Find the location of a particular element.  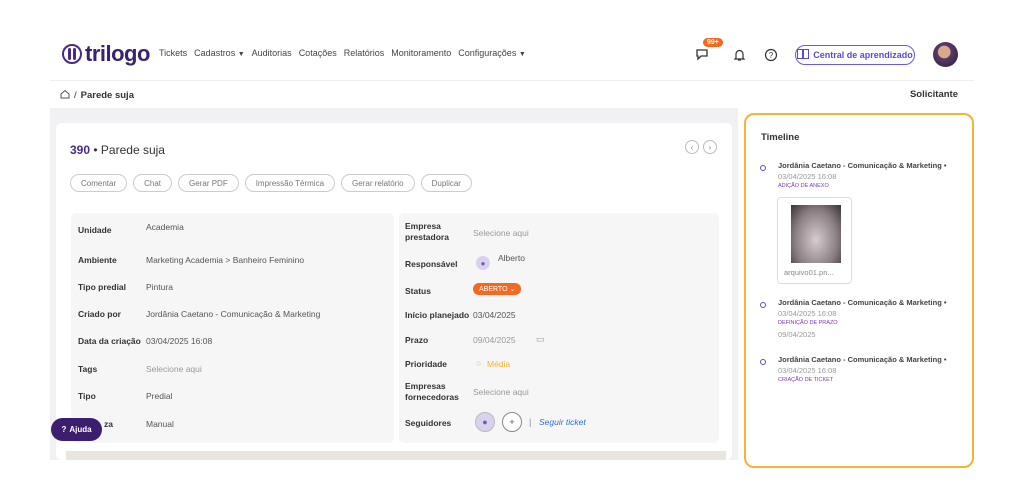

detail-label: Ambiente is located at coordinates (97, 260).